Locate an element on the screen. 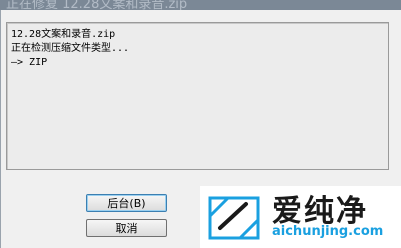  background-button: 后台(B) is located at coordinates (126, 203).